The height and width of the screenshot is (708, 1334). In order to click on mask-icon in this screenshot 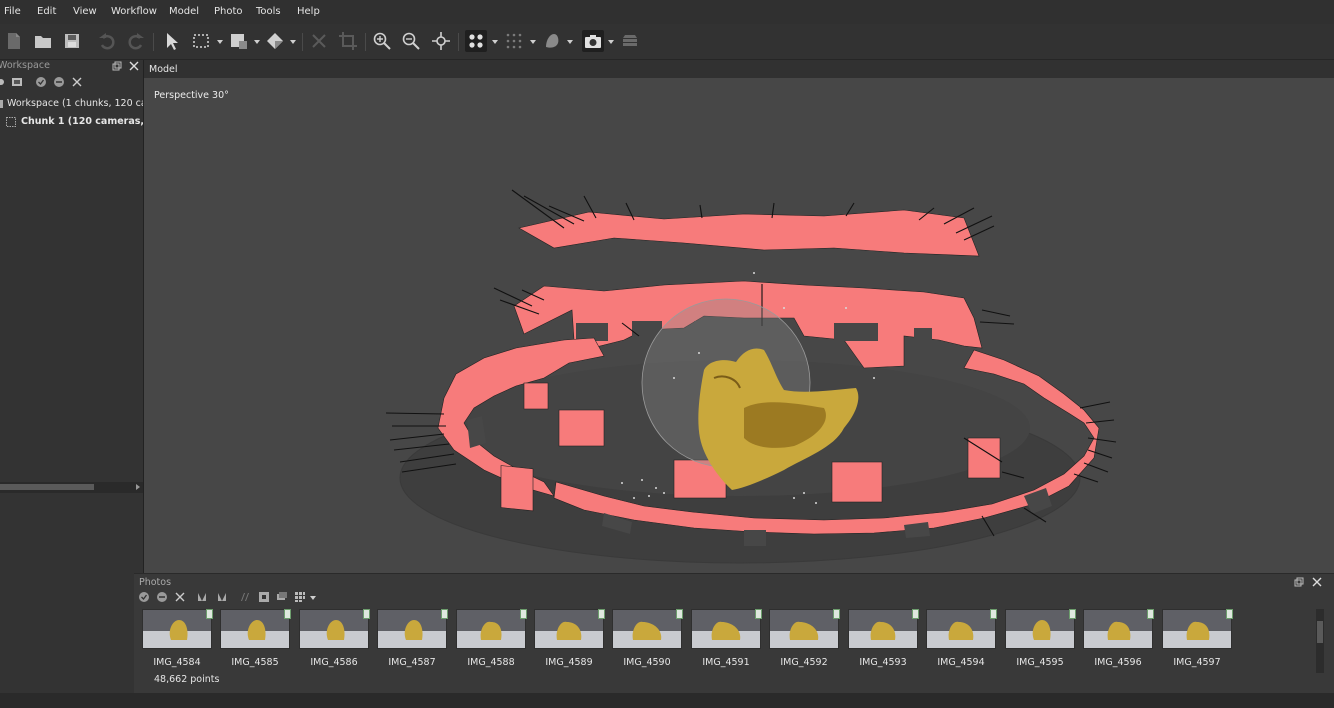, I will do `click(246, 597)`.